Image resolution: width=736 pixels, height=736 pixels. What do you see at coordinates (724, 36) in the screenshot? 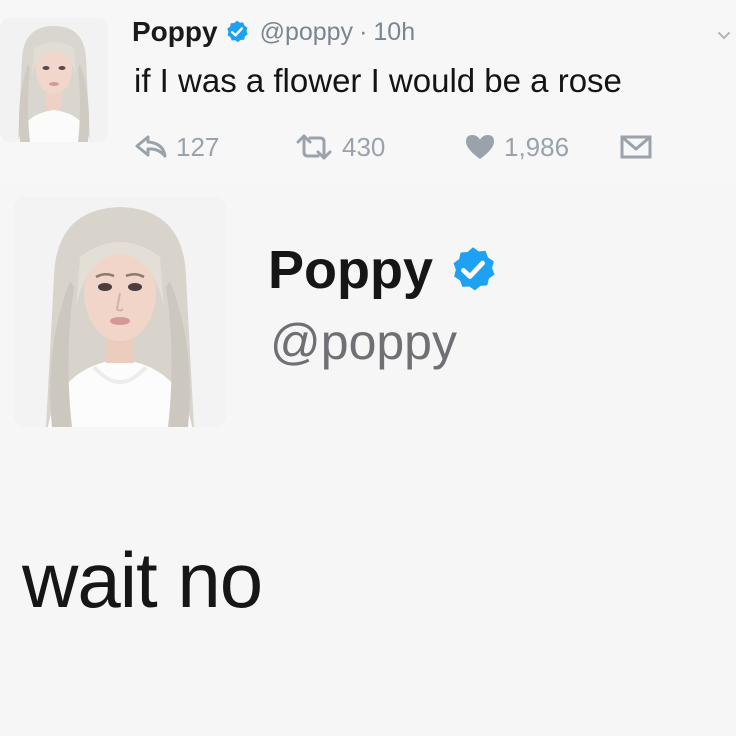
I see `chevron-down-icon` at bounding box center [724, 36].